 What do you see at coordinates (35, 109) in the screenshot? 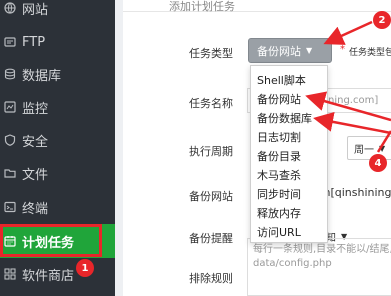
I see `sidebar-item-label: 监控` at bounding box center [35, 109].